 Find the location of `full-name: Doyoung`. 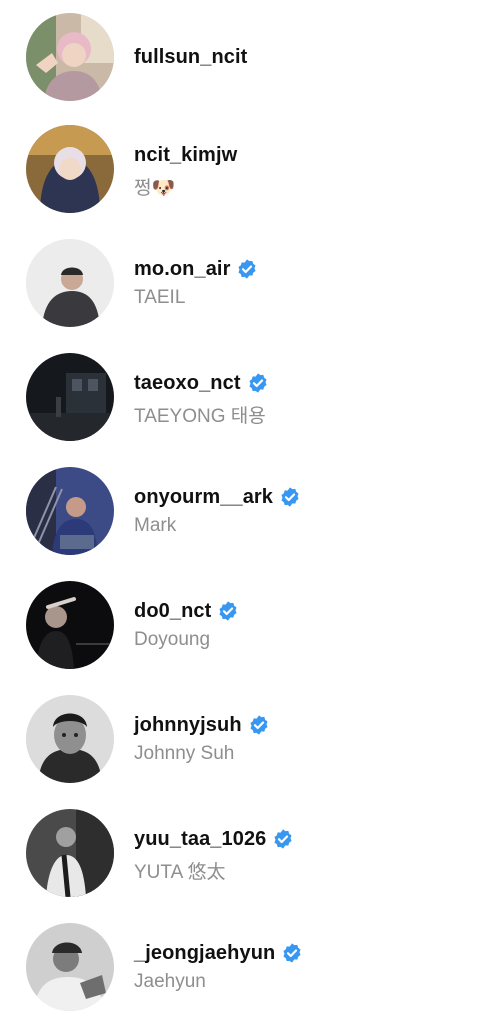

full-name: Doyoung is located at coordinates (172, 639).